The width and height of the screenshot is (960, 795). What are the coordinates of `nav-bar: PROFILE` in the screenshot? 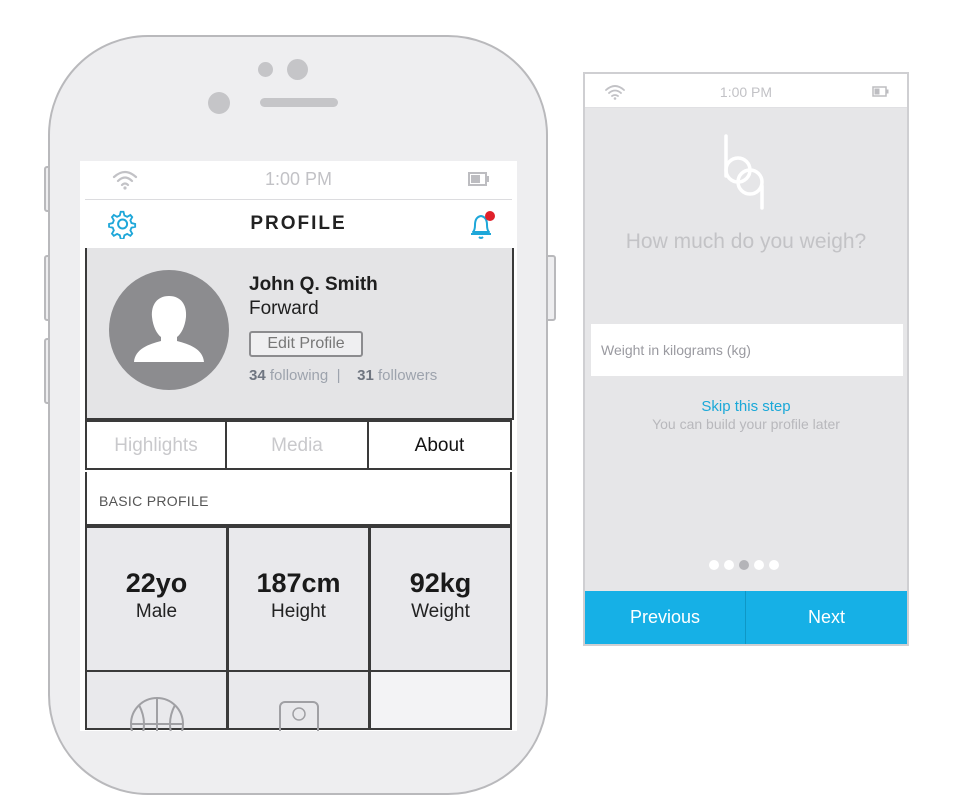 It's located at (298, 224).